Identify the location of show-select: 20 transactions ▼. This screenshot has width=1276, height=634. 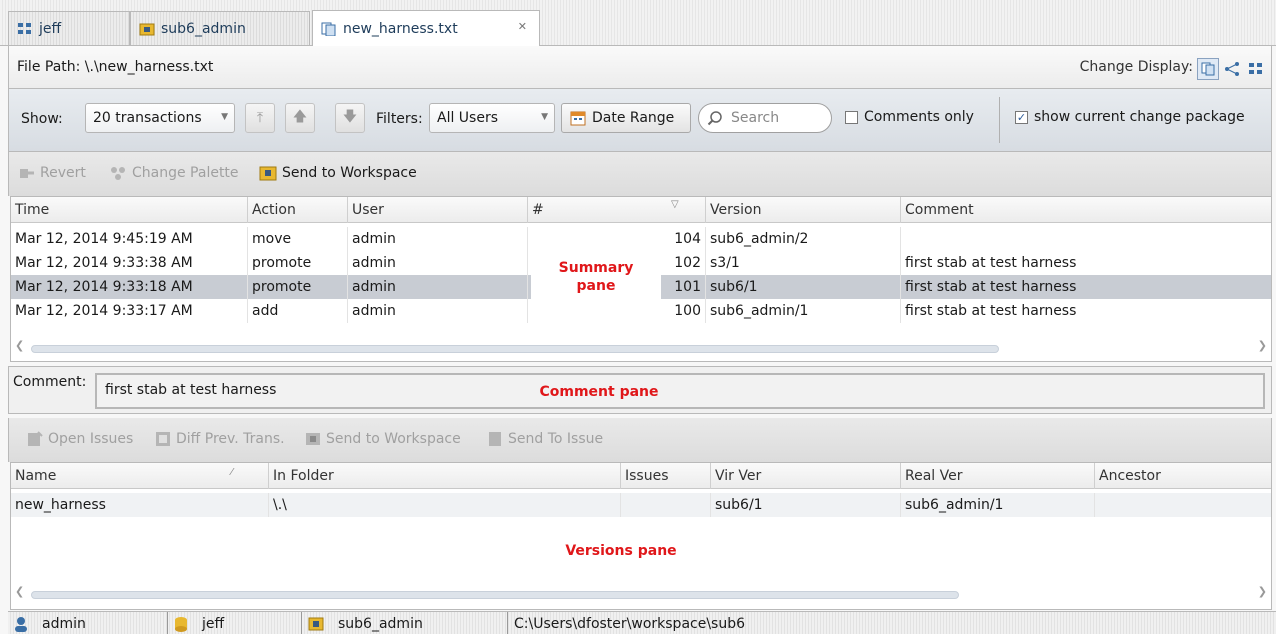
(160, 118).